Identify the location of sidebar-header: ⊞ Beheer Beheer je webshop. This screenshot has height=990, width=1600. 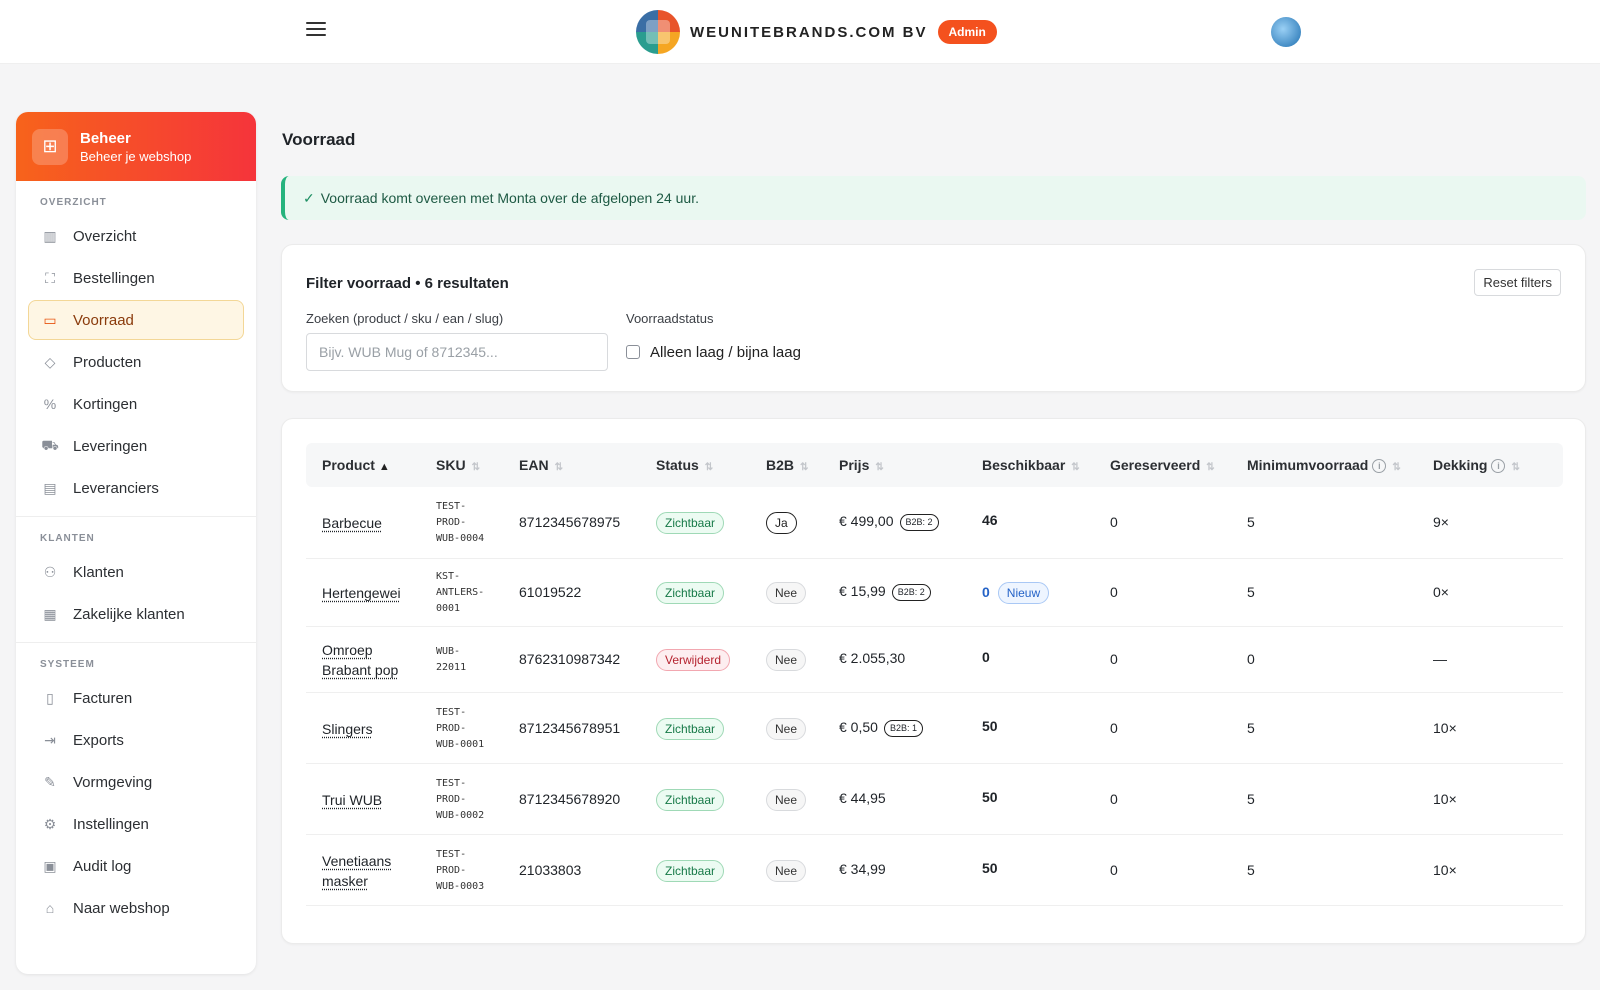
(136, 146).